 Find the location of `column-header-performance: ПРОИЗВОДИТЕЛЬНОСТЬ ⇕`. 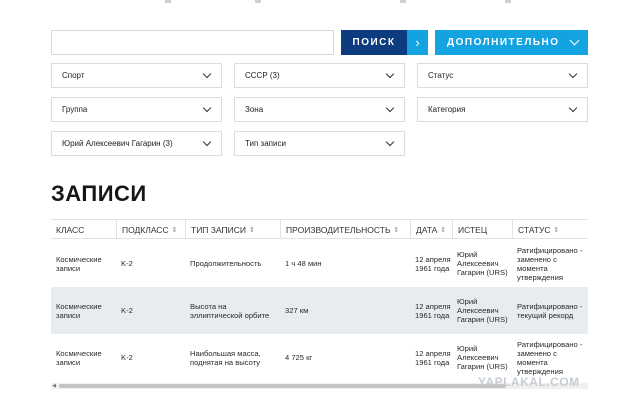

column-header-performance: ПРОИЗВОДИТЕЛЬНОСТЬ ⇕ is located at coordinates (345, 229).